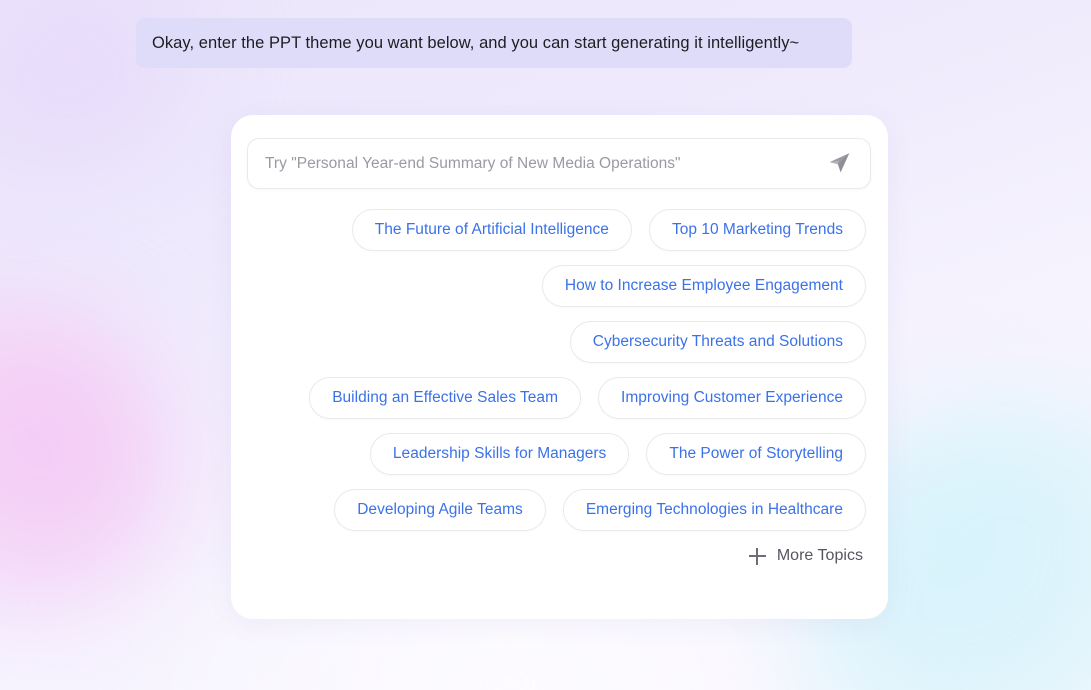 Image resolution: width=1091 pixels, height=690 pixels. I want to click on topic-chip: How to Increase Employee Engagement, so click(703, 286).